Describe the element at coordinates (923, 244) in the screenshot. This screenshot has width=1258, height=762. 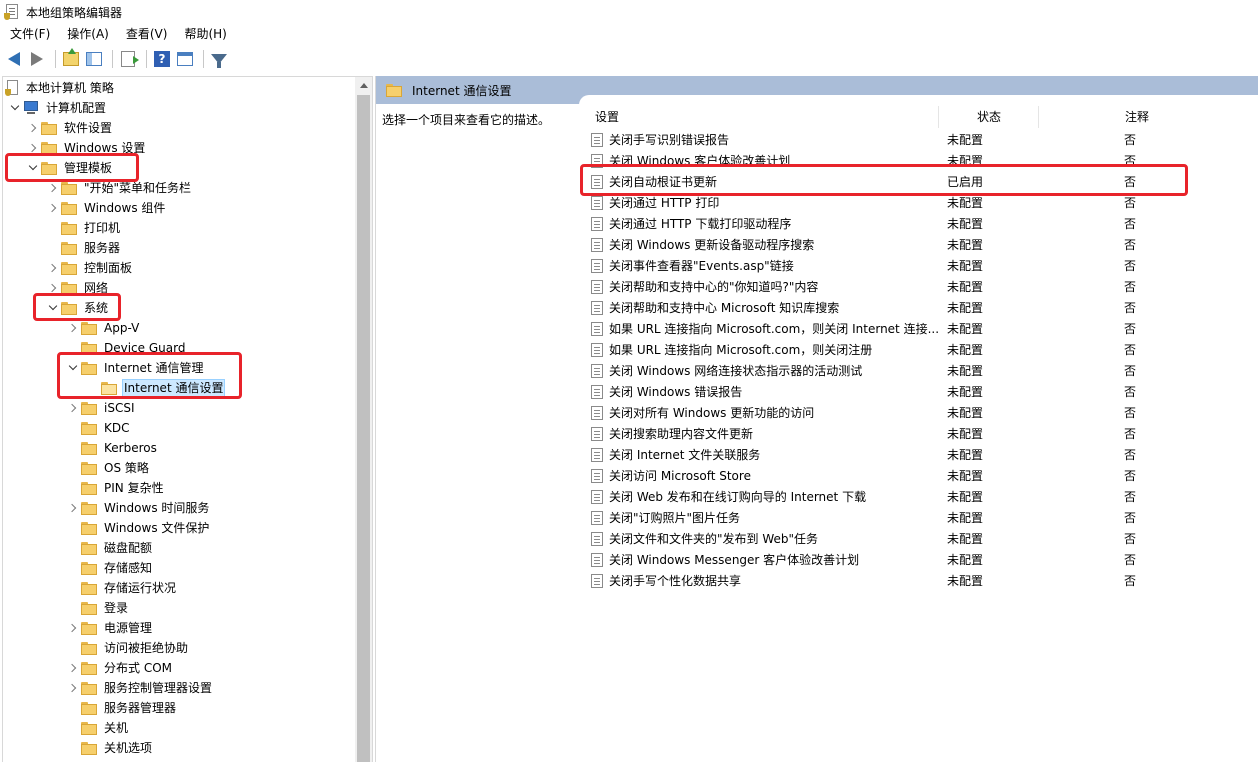
I see `setting-row: 关闭 Windows 更新设备驱动程序搜索 未配置 否` at that location.